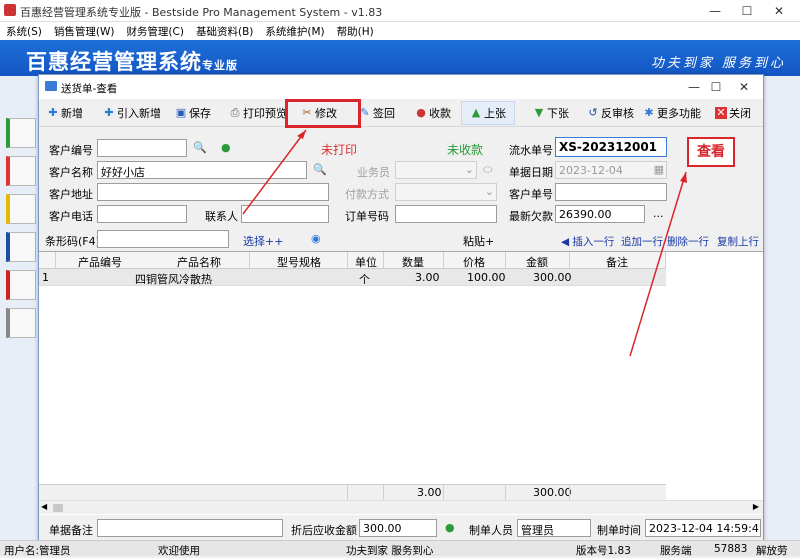 The image size is (800, 558). Describe the element at coordinates (193, 113) in the screenshot. I see `save-button: ▣ 保存` at that location.